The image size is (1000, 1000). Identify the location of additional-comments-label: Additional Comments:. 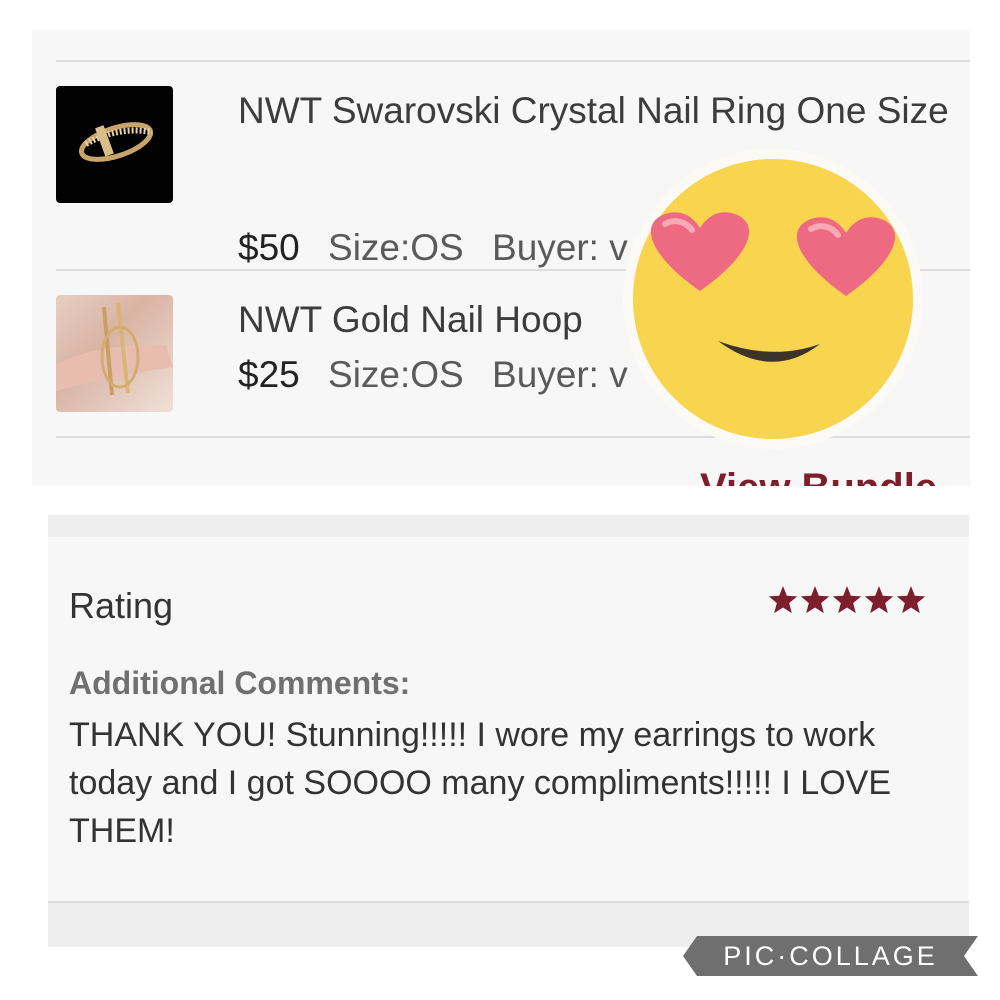
(240, 683).